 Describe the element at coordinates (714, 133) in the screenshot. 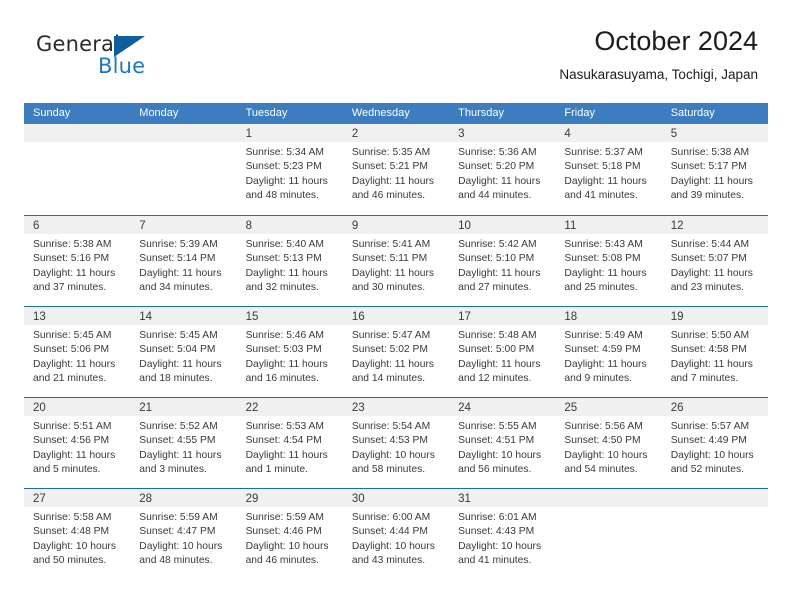

I see `day-number-bar: 5` at that location.